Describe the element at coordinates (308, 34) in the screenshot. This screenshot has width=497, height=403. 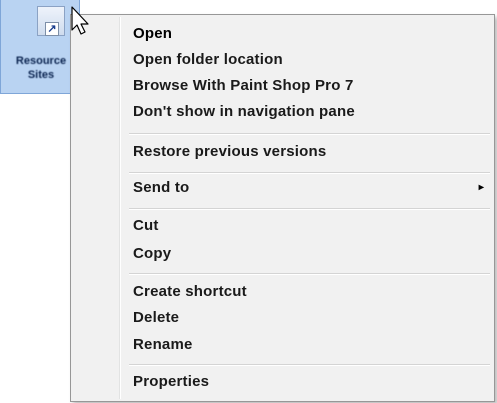
I see `menu-item-open: Open` at that location.